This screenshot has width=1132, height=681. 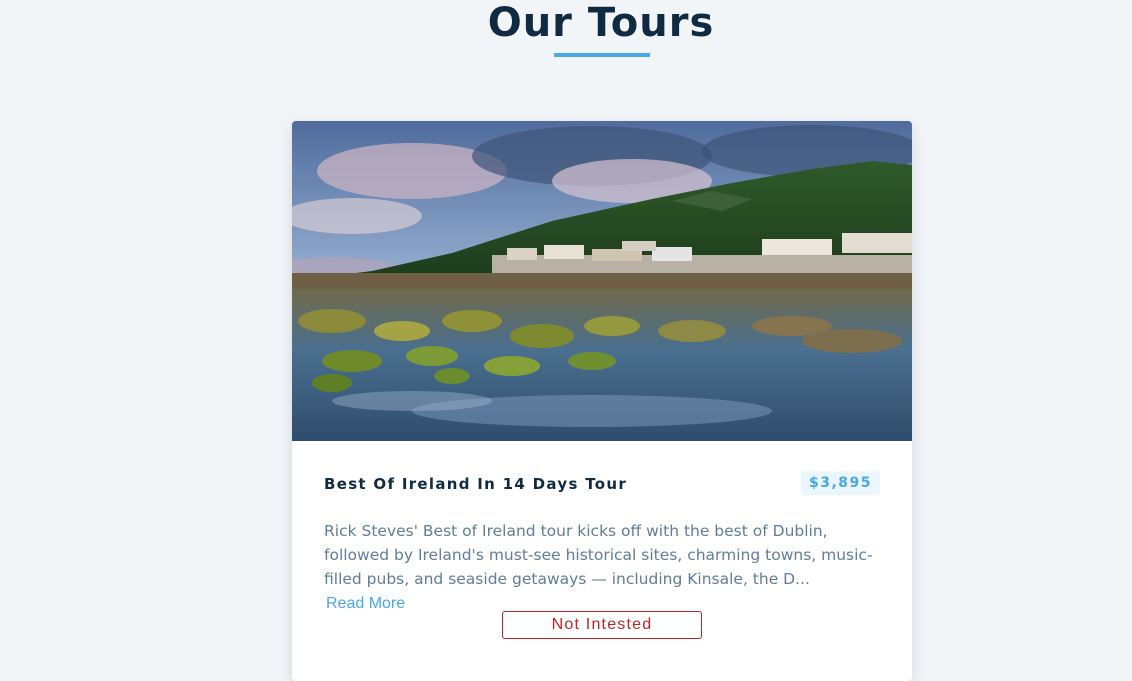 I want to click on tour-price: $3,895, so click(x=840, y=483).